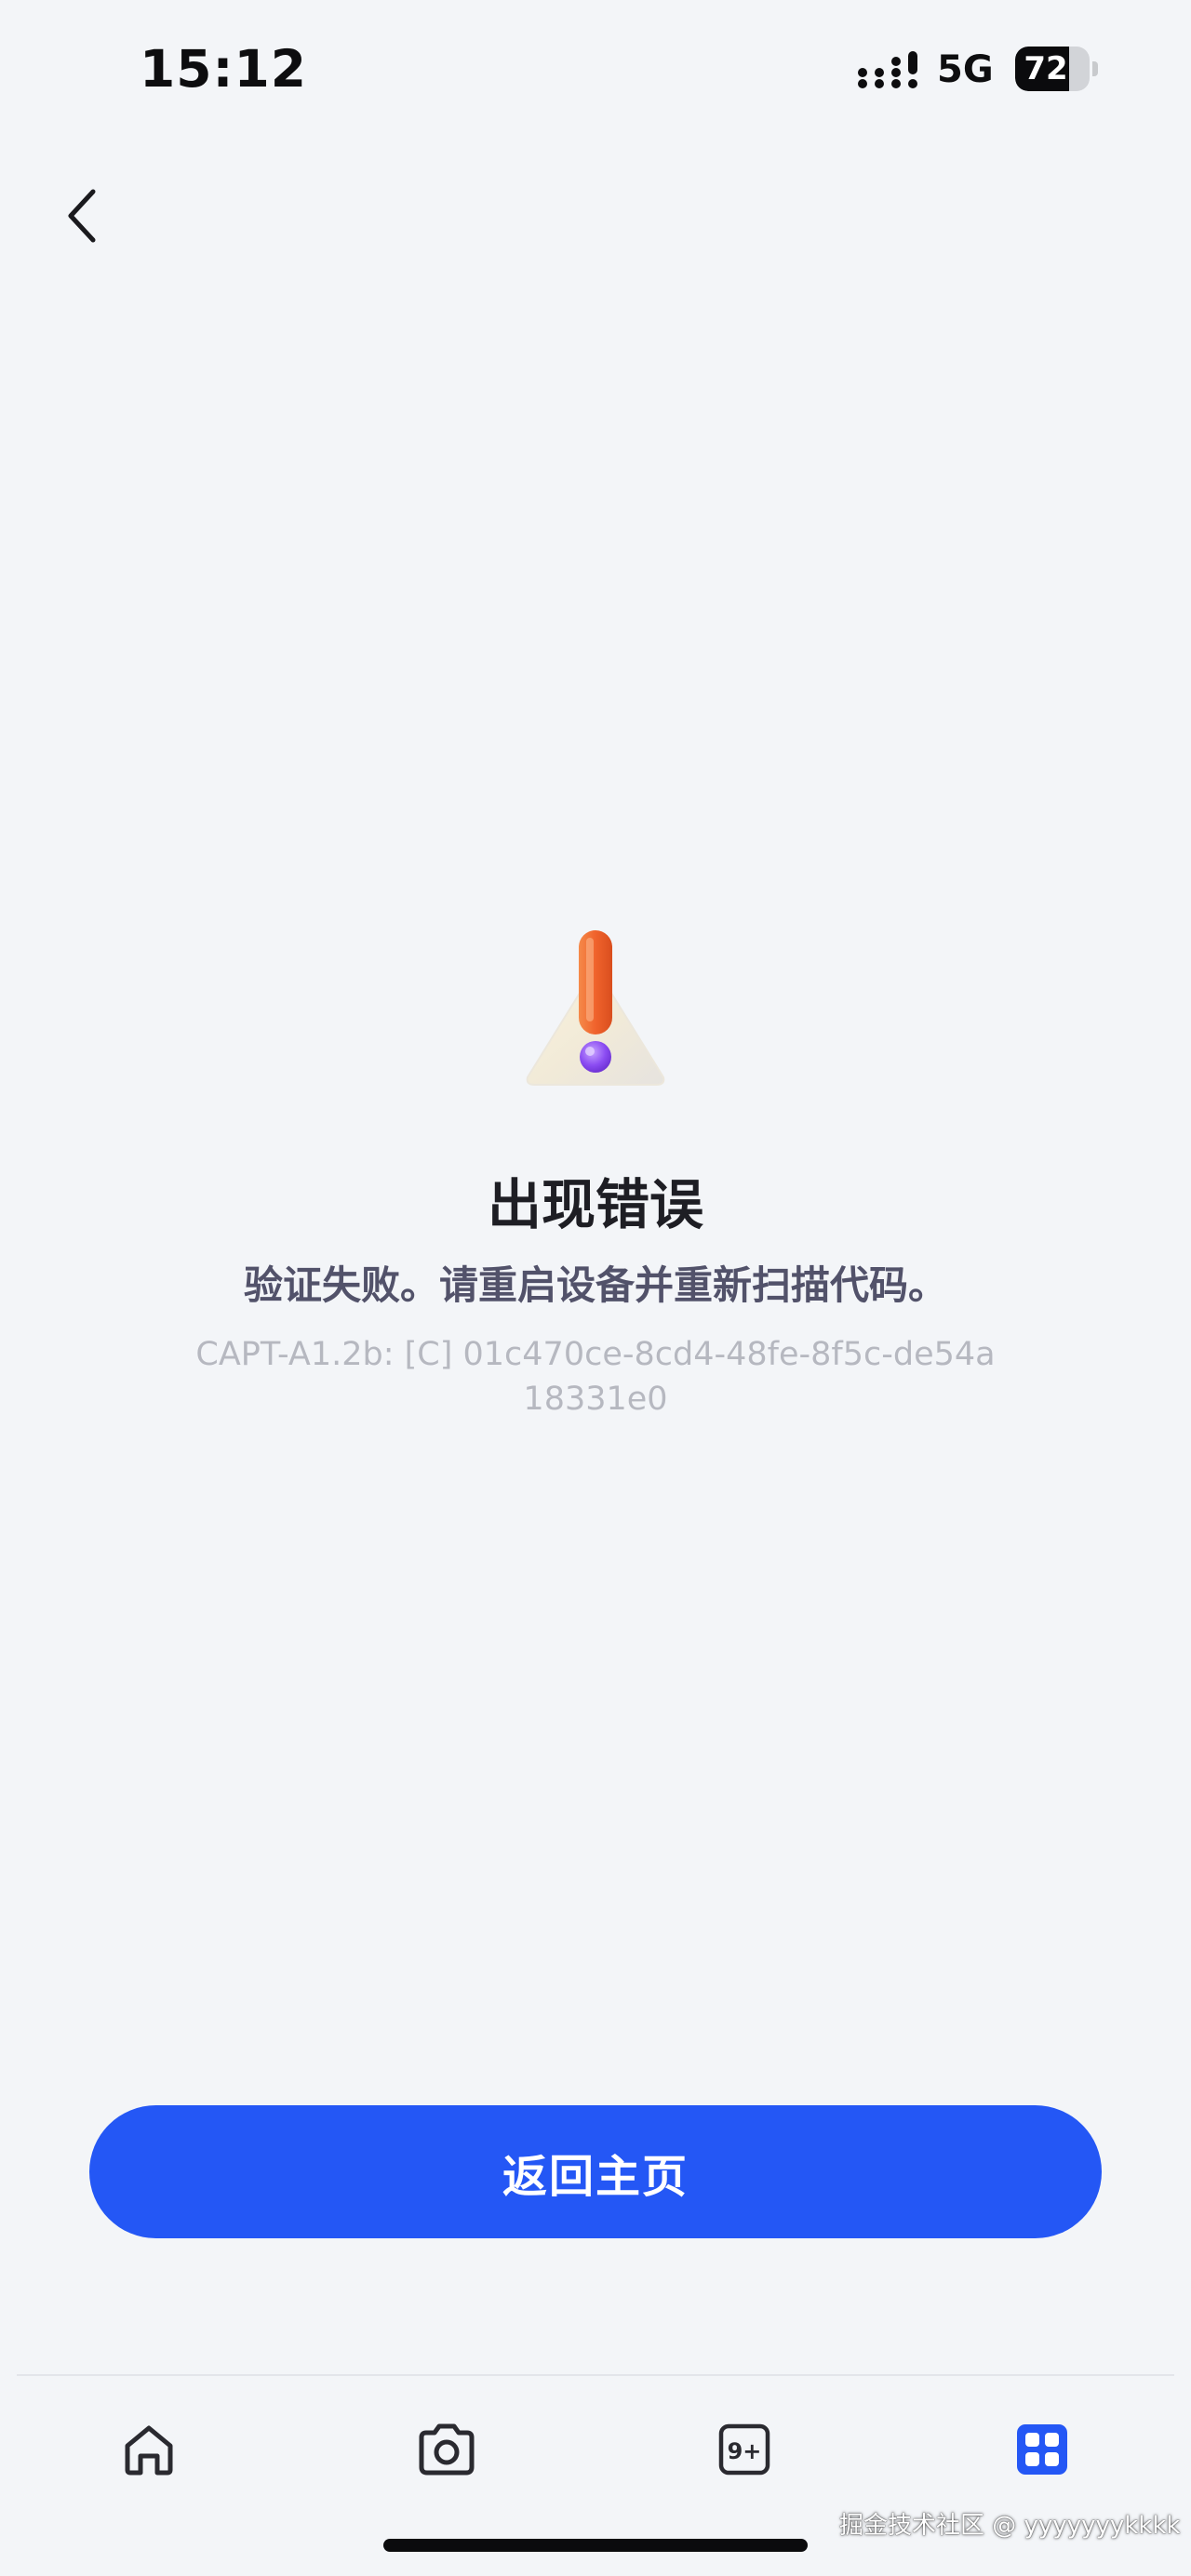  Describe the element at coordinates (965, 69) in the screenshot. I see `network-type: 5G` at that location.